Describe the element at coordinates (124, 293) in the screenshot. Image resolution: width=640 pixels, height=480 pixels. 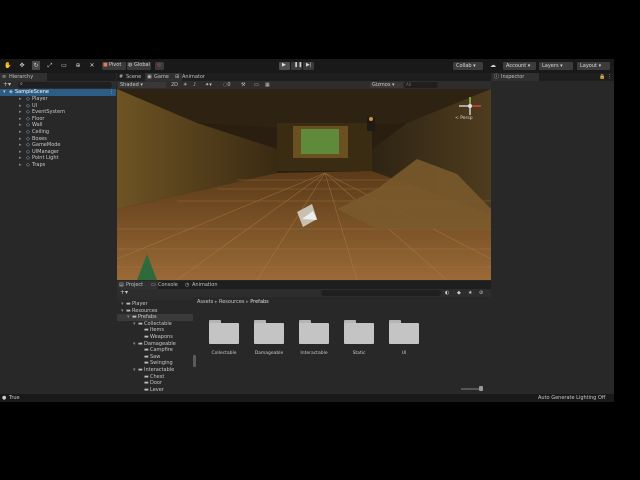
I see `create-icon: +▾` at that location.